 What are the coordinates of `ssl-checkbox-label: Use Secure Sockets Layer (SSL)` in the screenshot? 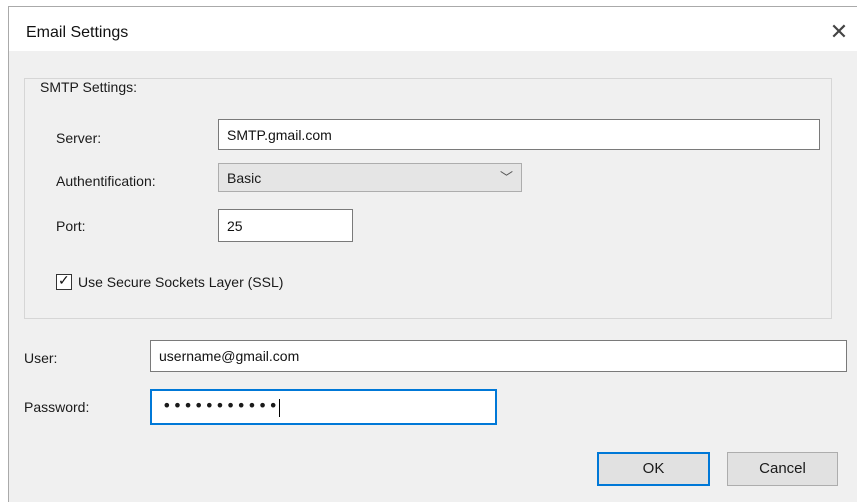 It's located at (180, 282).